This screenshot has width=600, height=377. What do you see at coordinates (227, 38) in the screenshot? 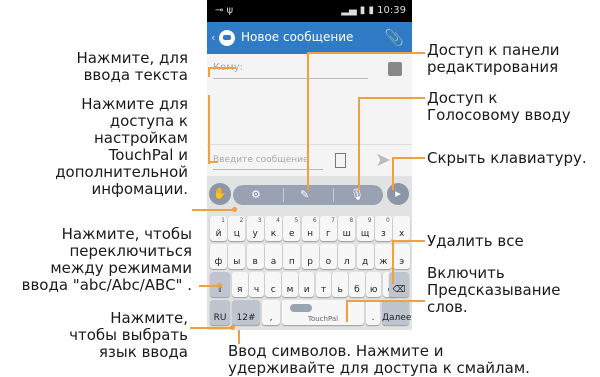
I see `messaging-app-icon` at bounding box center [227, 38].